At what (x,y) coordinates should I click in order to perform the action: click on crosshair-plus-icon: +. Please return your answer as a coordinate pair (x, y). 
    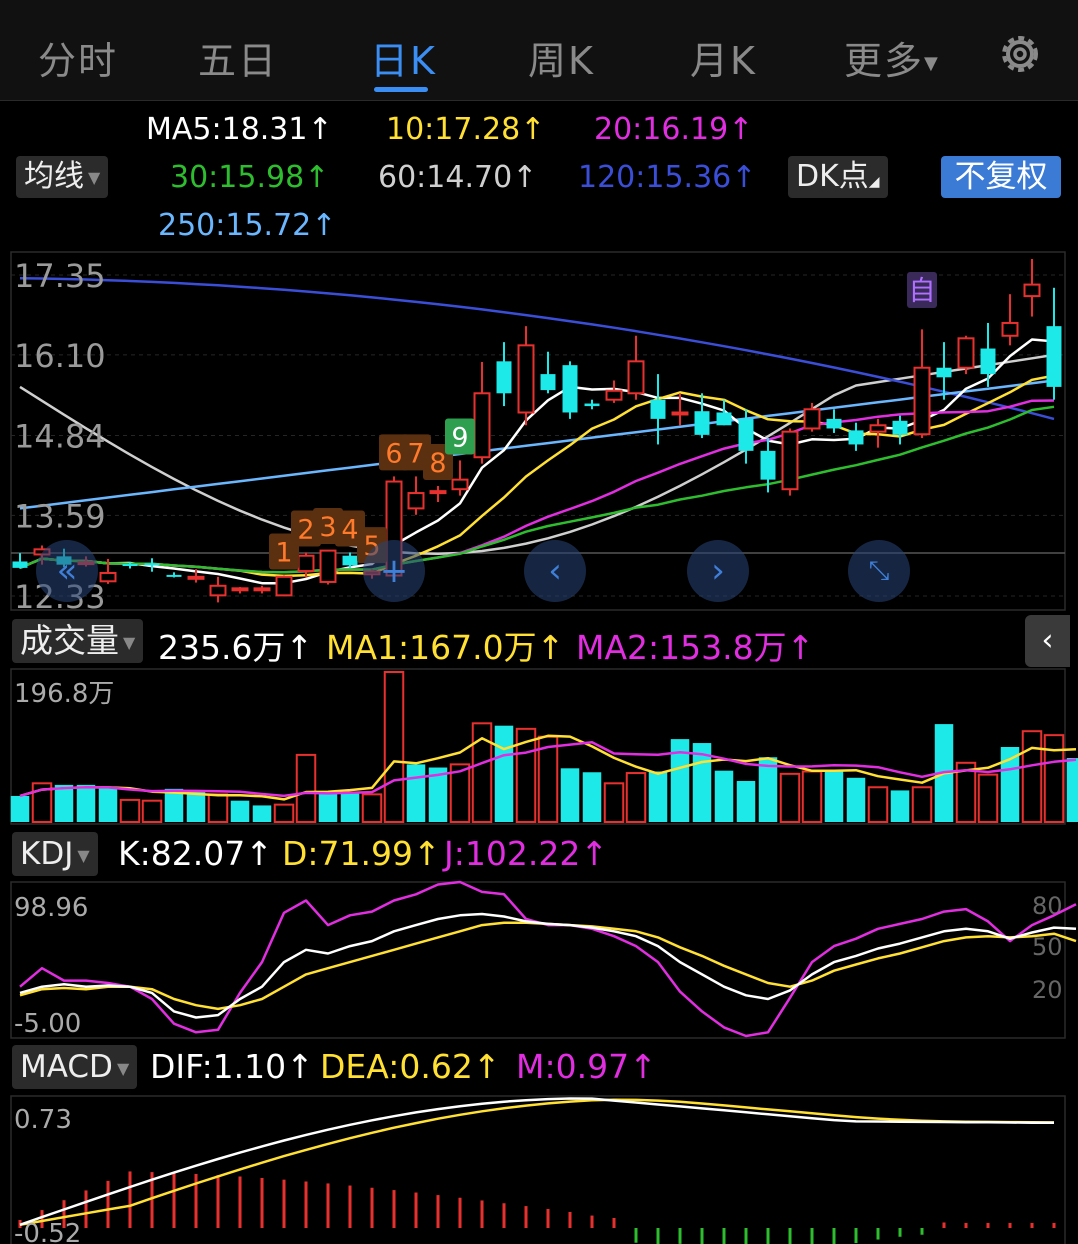
    Looking at the image, I should click on (394, 571).